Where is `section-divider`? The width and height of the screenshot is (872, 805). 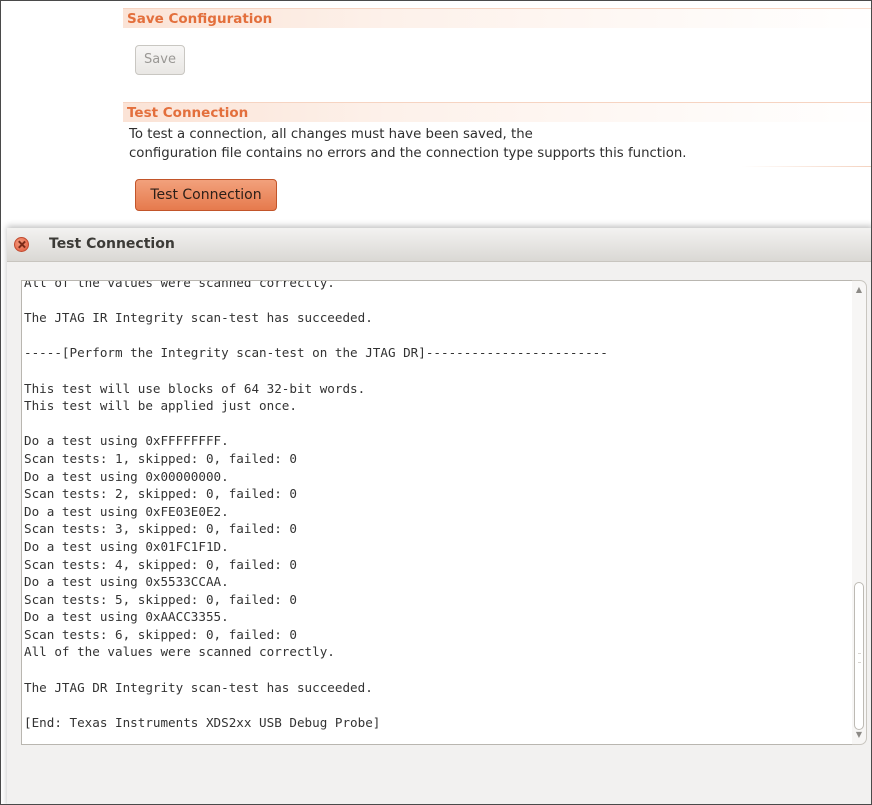 section-divider is located at coordinates (806, 166).